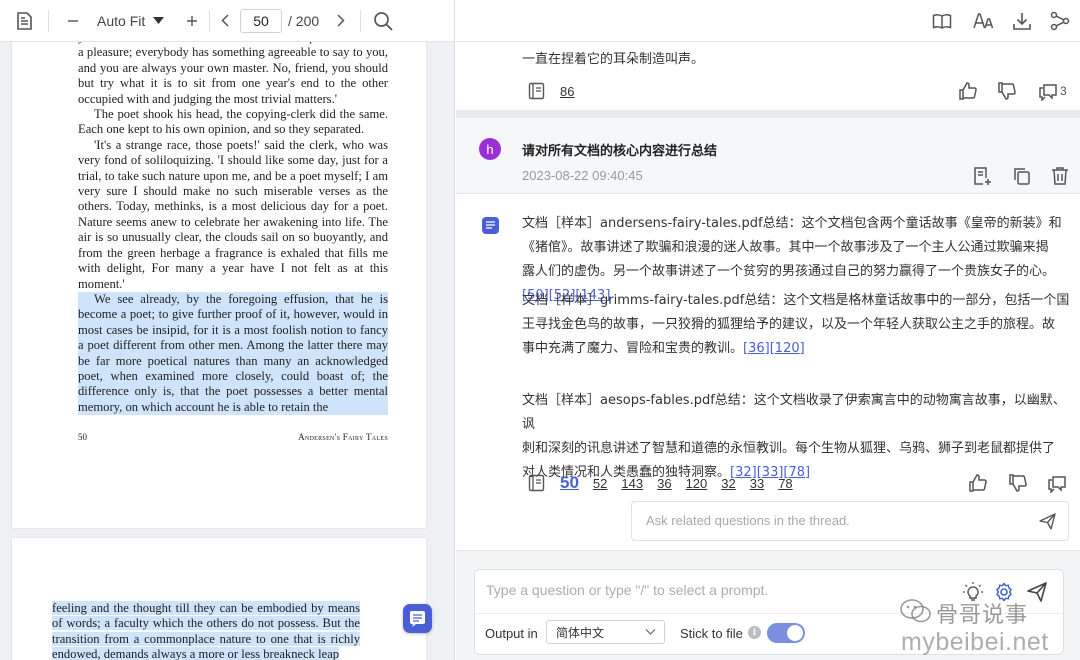  I want to click on prompt-input, so click(706, 590).